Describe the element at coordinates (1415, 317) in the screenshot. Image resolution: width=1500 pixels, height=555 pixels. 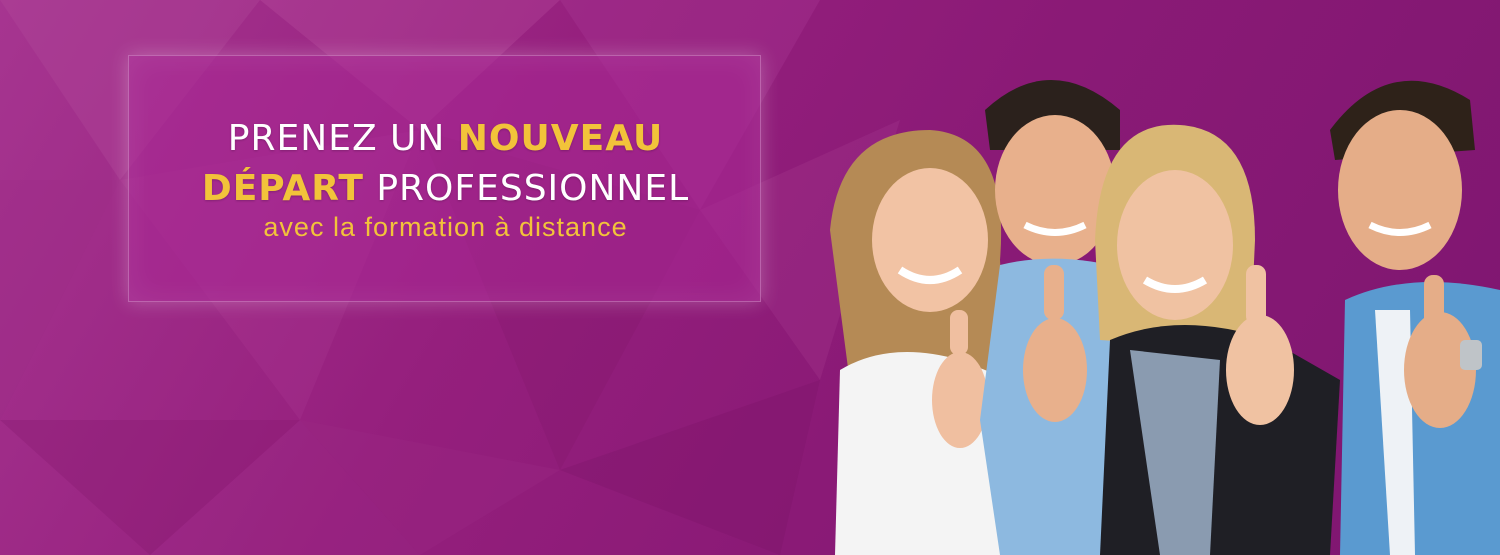
I see `person-man-right` at that location.